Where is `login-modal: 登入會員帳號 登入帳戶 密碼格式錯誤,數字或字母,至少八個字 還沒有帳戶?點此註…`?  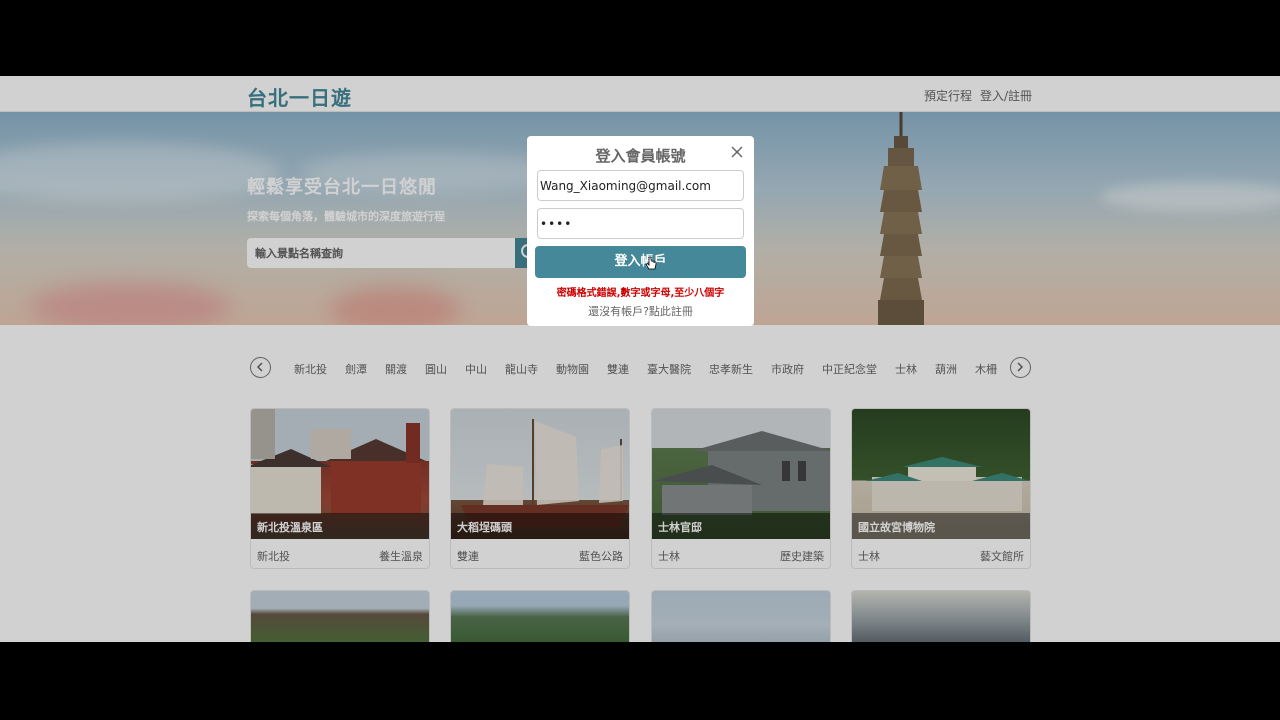 login-modal: 登入會員帳號 登入帳戶 密碼格式錯誤,數字或字母,至少八個字 還沒有帳戶?點此註… is located at coordinates (640, 231).